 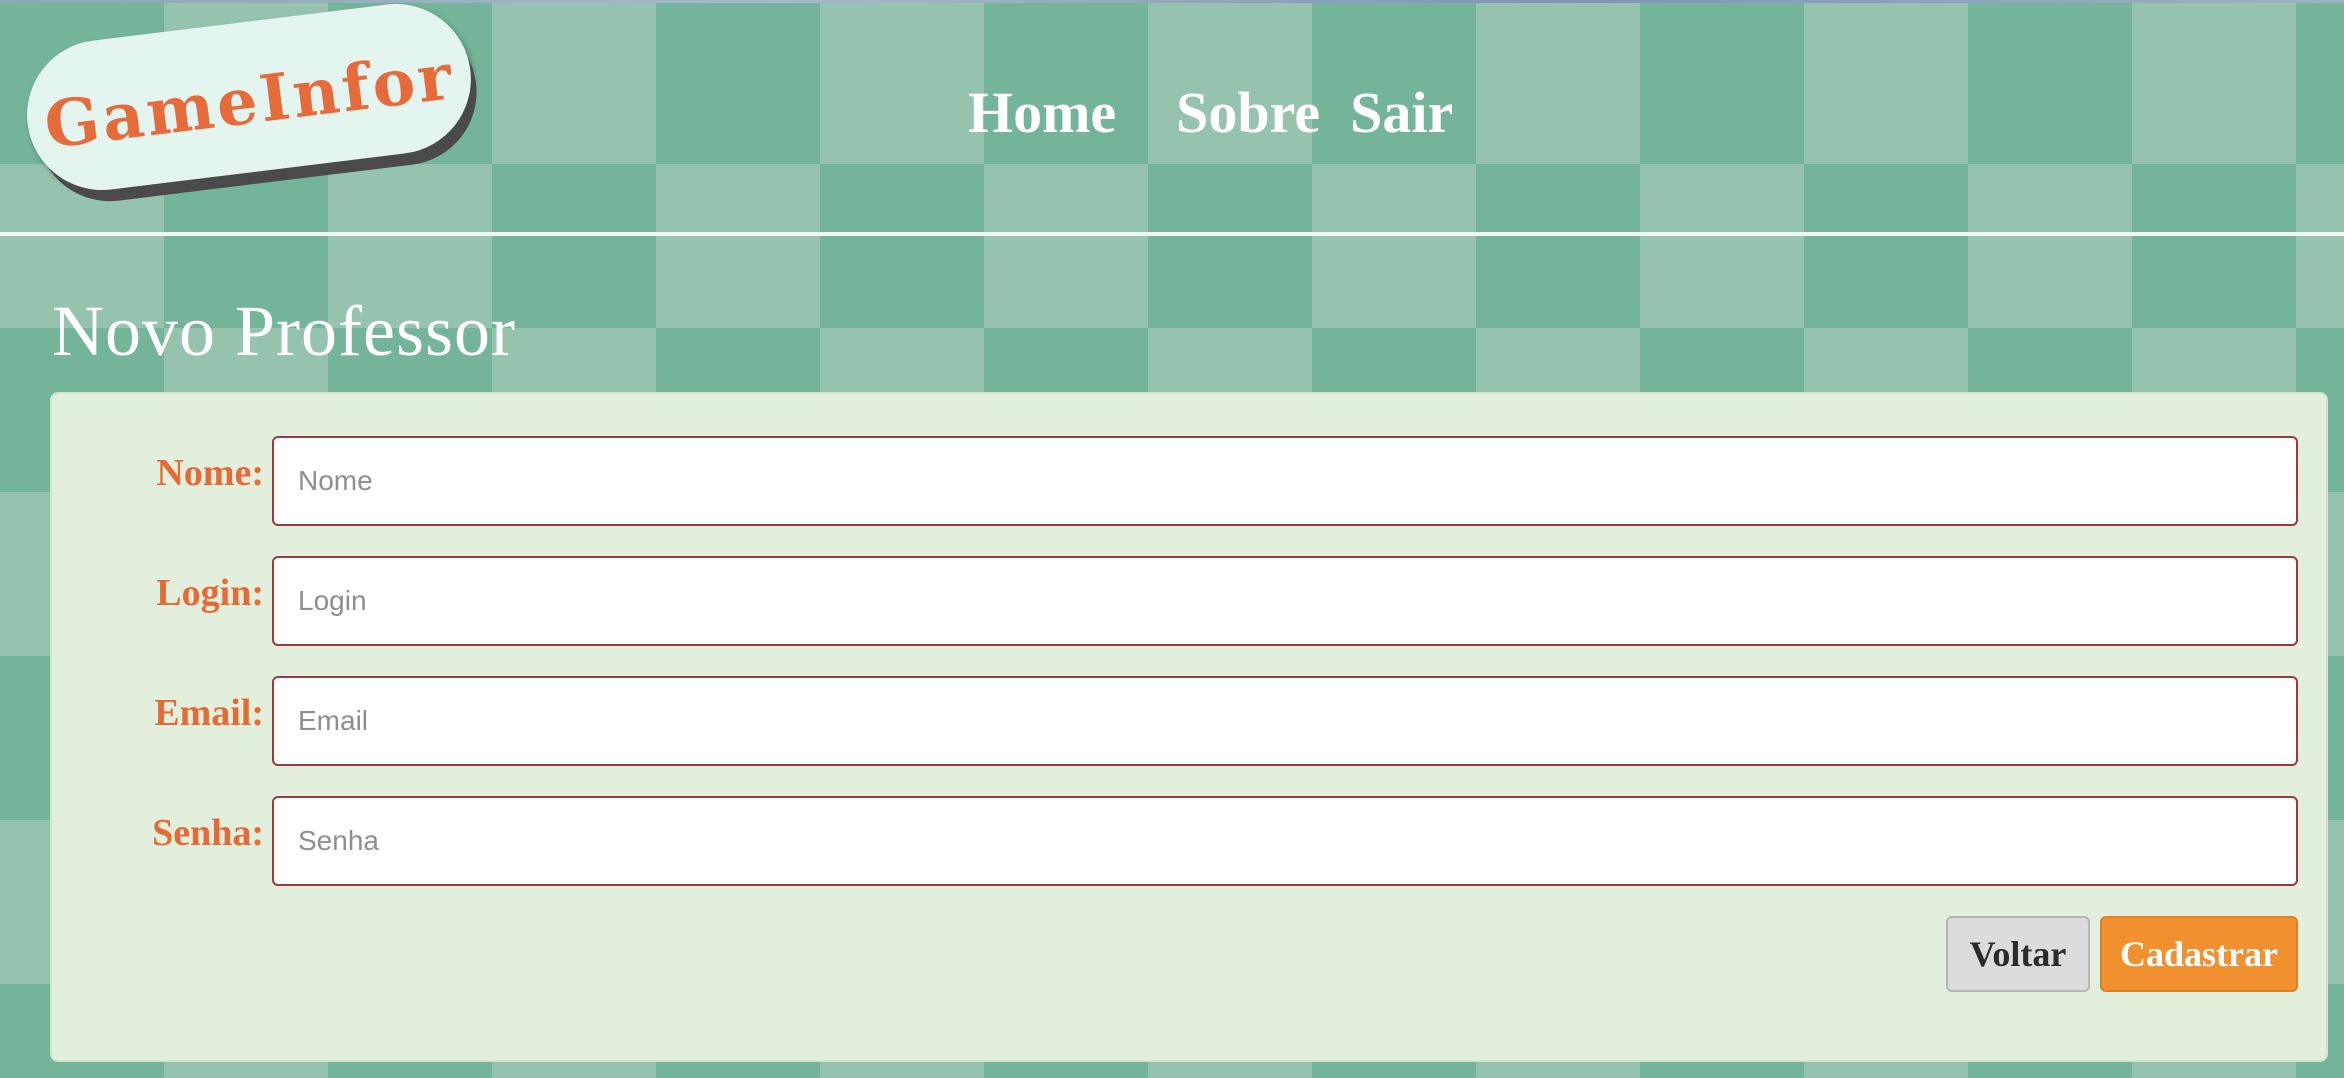 I want to click on nav-sair-link: Sair, so click(x=1401, y=113).